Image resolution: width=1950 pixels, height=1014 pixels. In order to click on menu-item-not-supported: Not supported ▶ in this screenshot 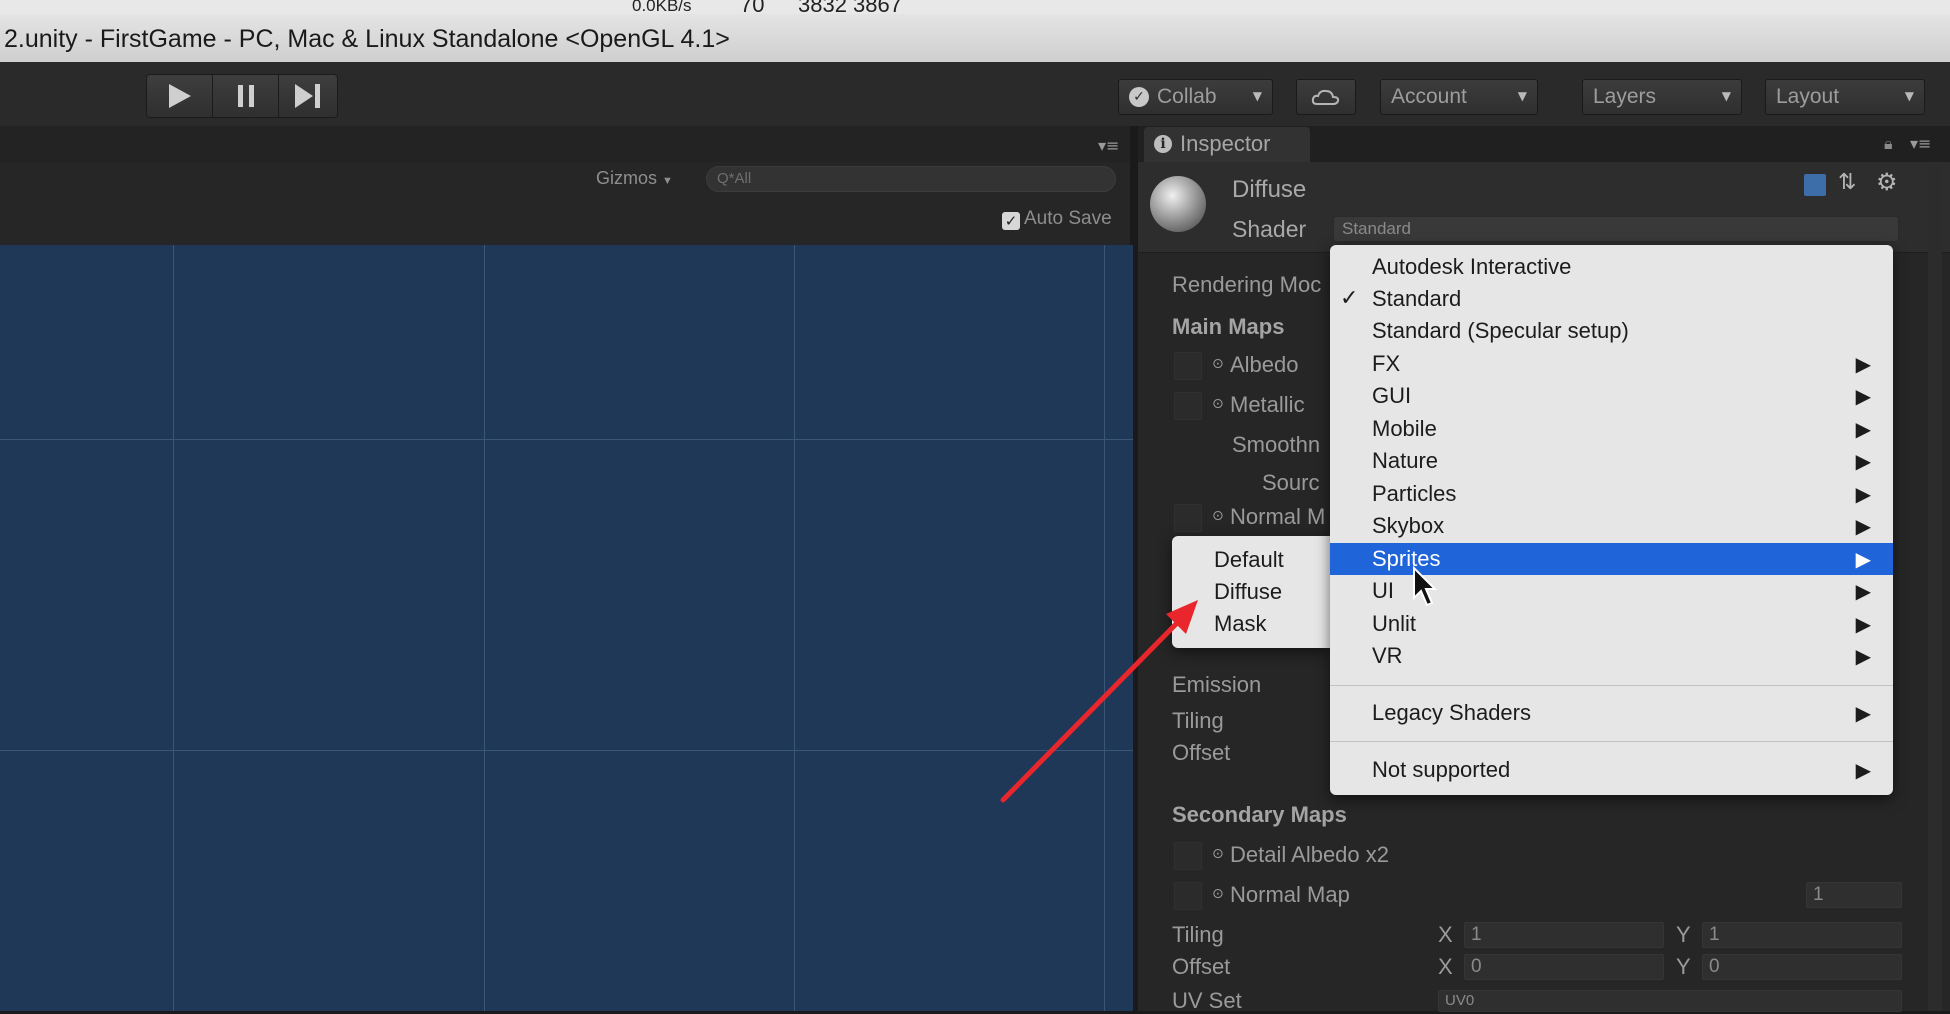, I will do `click(1611, 770)`.